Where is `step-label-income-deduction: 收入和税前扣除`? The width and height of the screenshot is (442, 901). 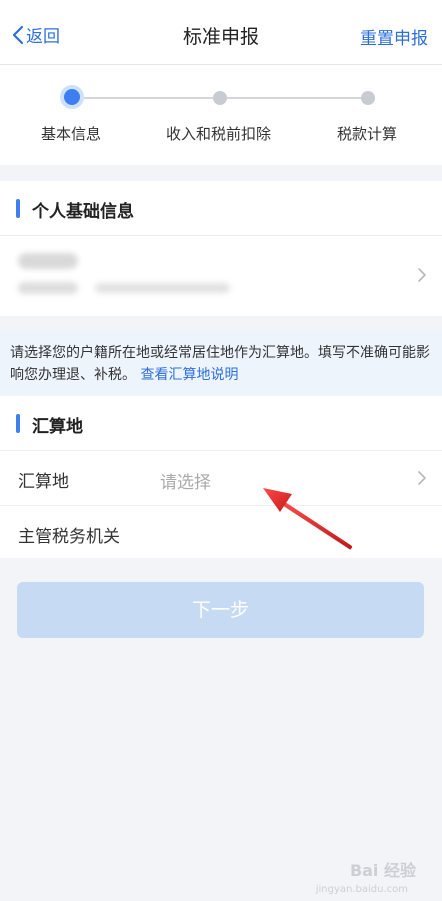 step-label-income-deduction: 收入和税前扣除 is located at coordinates (219, 134).